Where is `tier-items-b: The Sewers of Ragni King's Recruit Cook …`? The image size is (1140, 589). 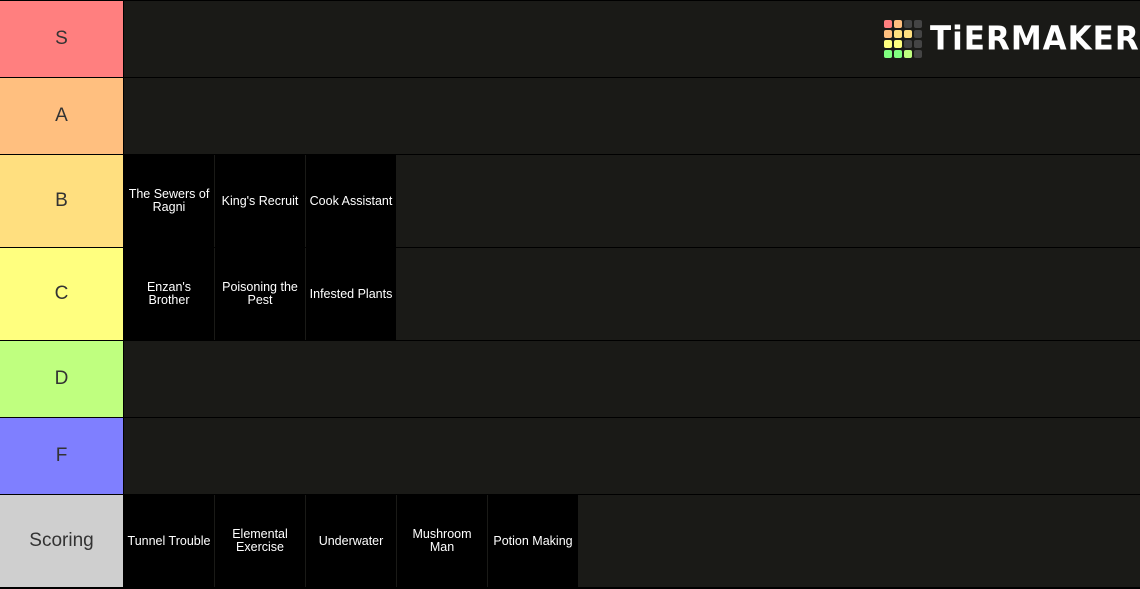 tier-items-b: The Sewers of Ragni King's Recruit Cook … is located at coordinates (632, 201).